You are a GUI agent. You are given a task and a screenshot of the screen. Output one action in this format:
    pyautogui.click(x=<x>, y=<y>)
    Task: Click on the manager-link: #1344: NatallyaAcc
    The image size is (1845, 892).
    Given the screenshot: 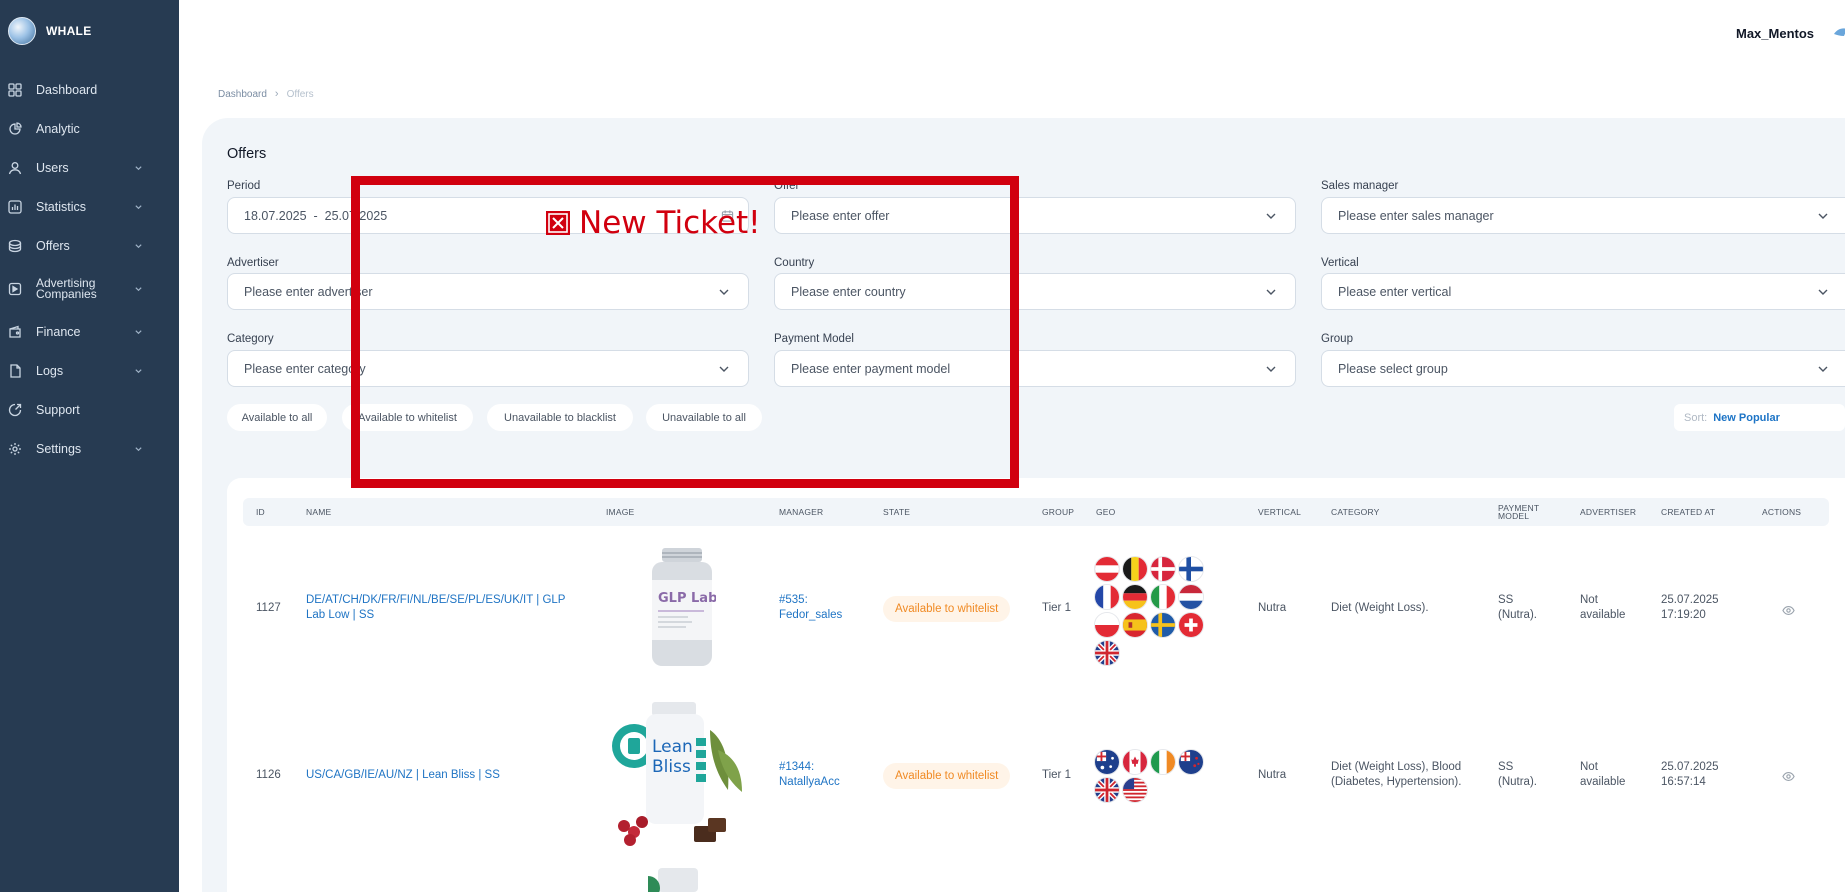 What is the action you would take?
    pyautogui.click(x=819, y=775)
    